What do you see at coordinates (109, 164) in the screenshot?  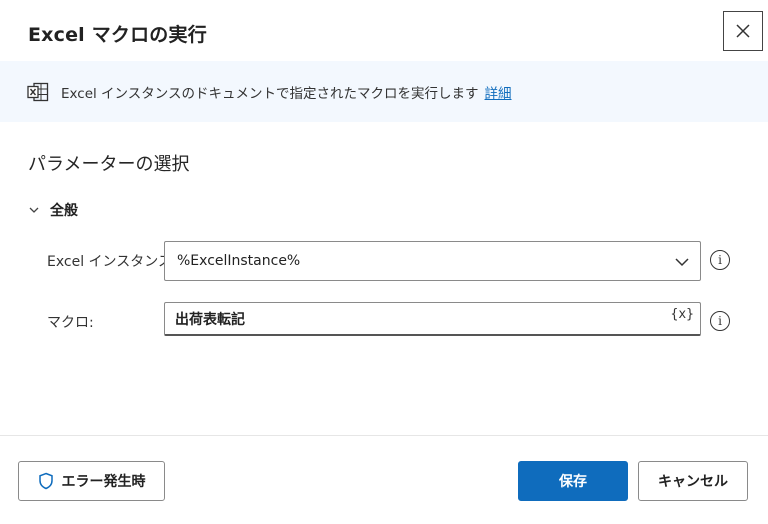 I see `section-title: パラメーターの選択` at bounding box center [109, 164].